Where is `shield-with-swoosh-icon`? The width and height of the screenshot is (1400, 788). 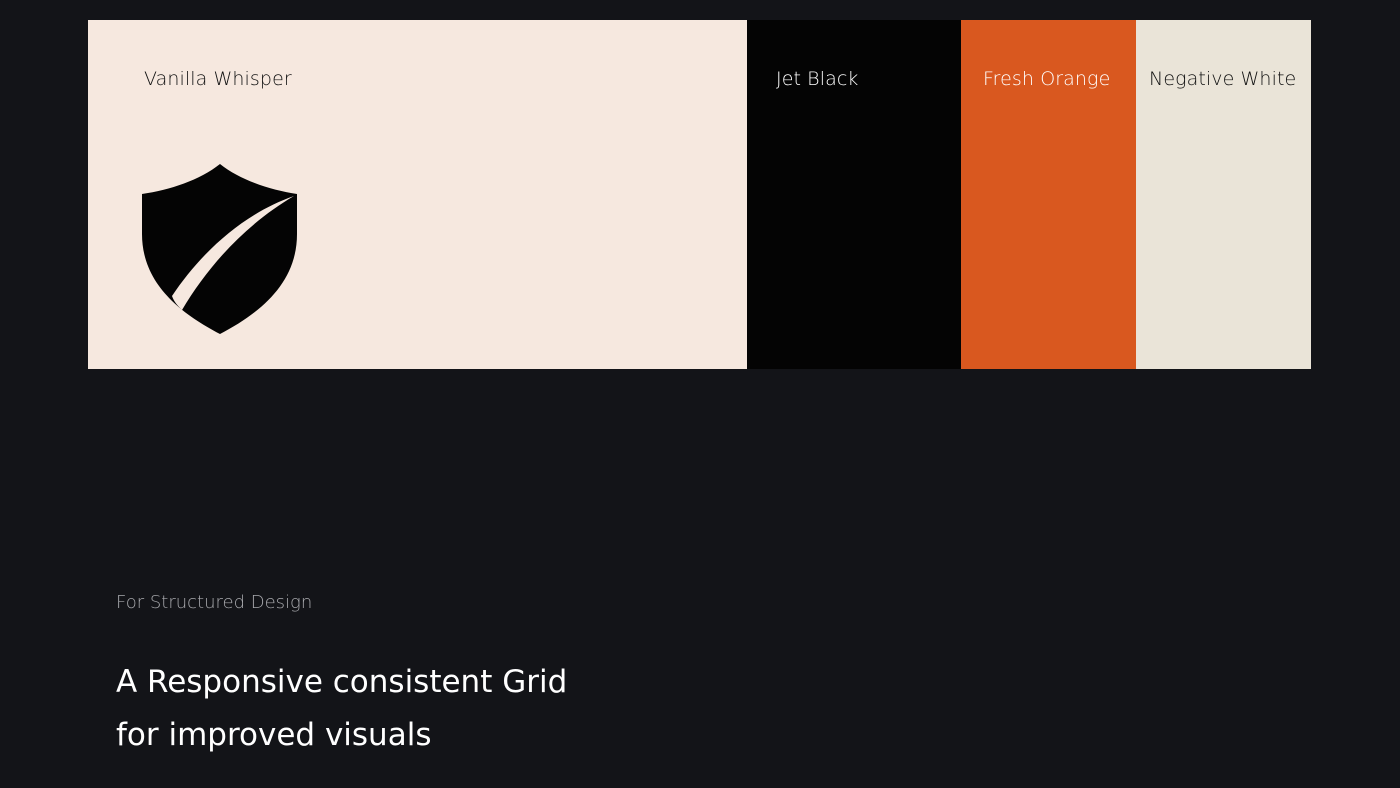 shield-with-swoosh-icon is located at coordinates (219, 249).